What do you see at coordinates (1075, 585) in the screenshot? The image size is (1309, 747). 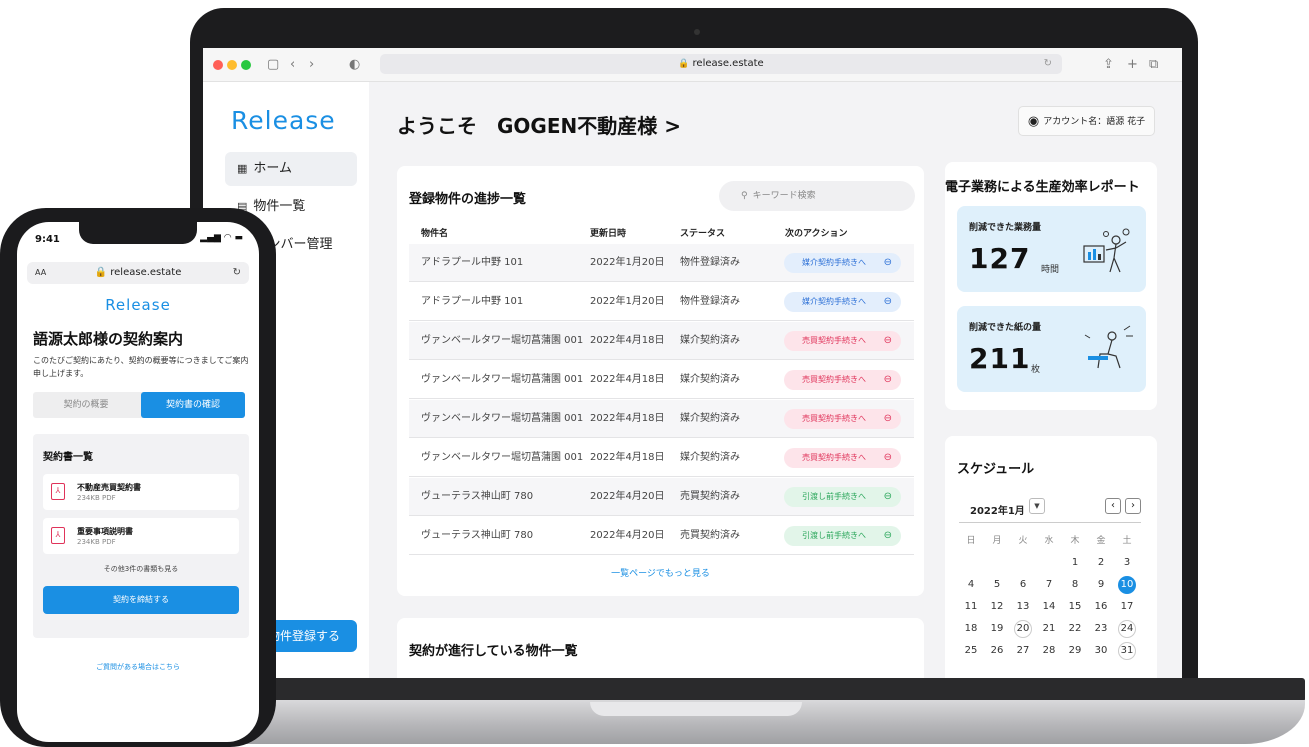 I see `calendar-day: 8` at bounding box center [1075, 585].